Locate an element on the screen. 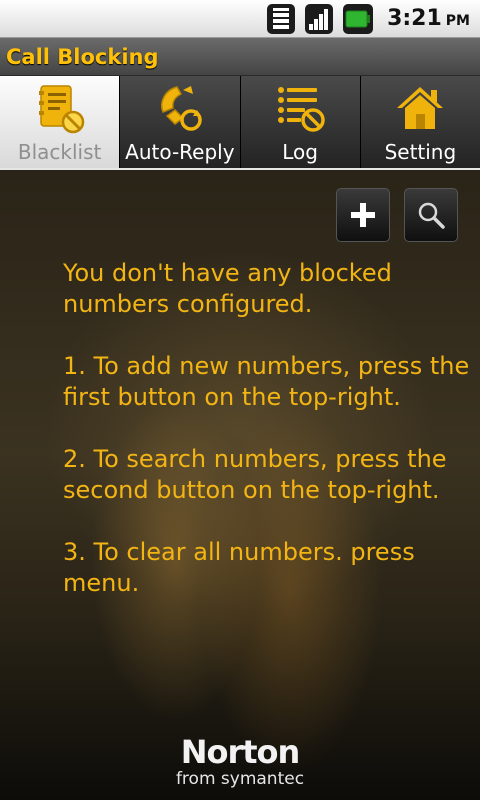 The width and height of the screenshot is (480, 800). auto-reply-icon is located at coordinates (180, 109).